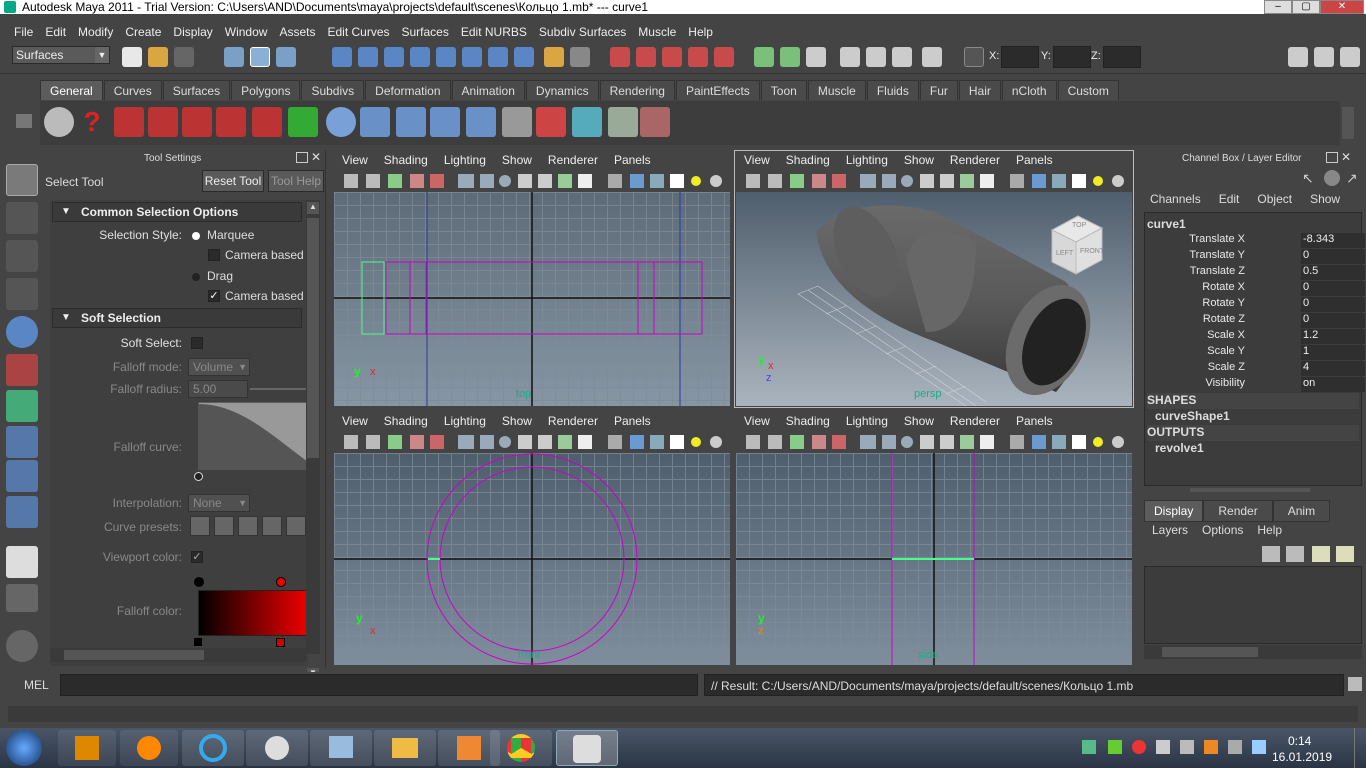 The image size is (1366, 768). What do you see at coordinates (342, 57) in the screenshot?
I see `select-by-handle-icon` at bounding box center [342, 57].